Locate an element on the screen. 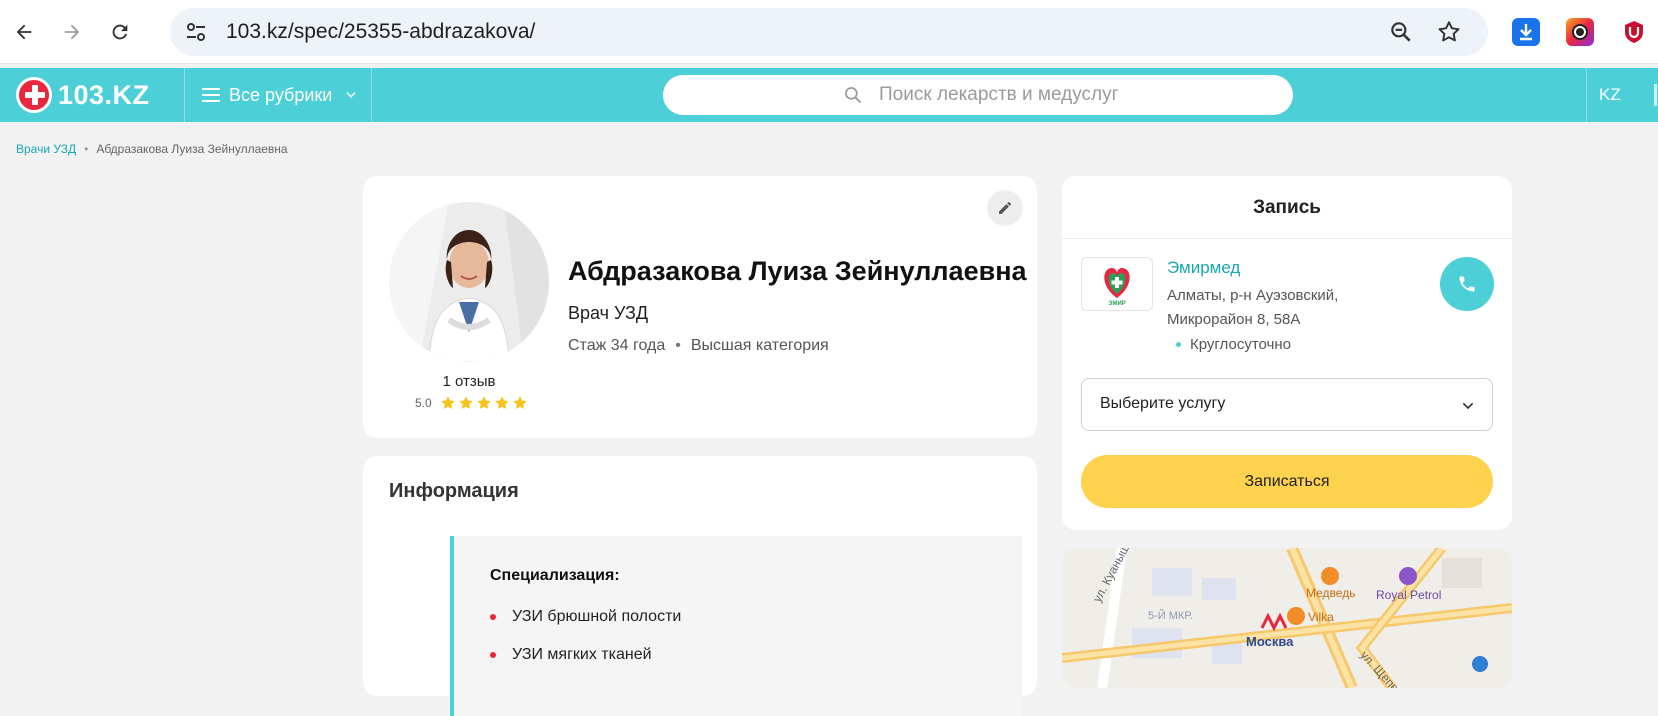  info-title: Информация is located at coordinates (454, 491).